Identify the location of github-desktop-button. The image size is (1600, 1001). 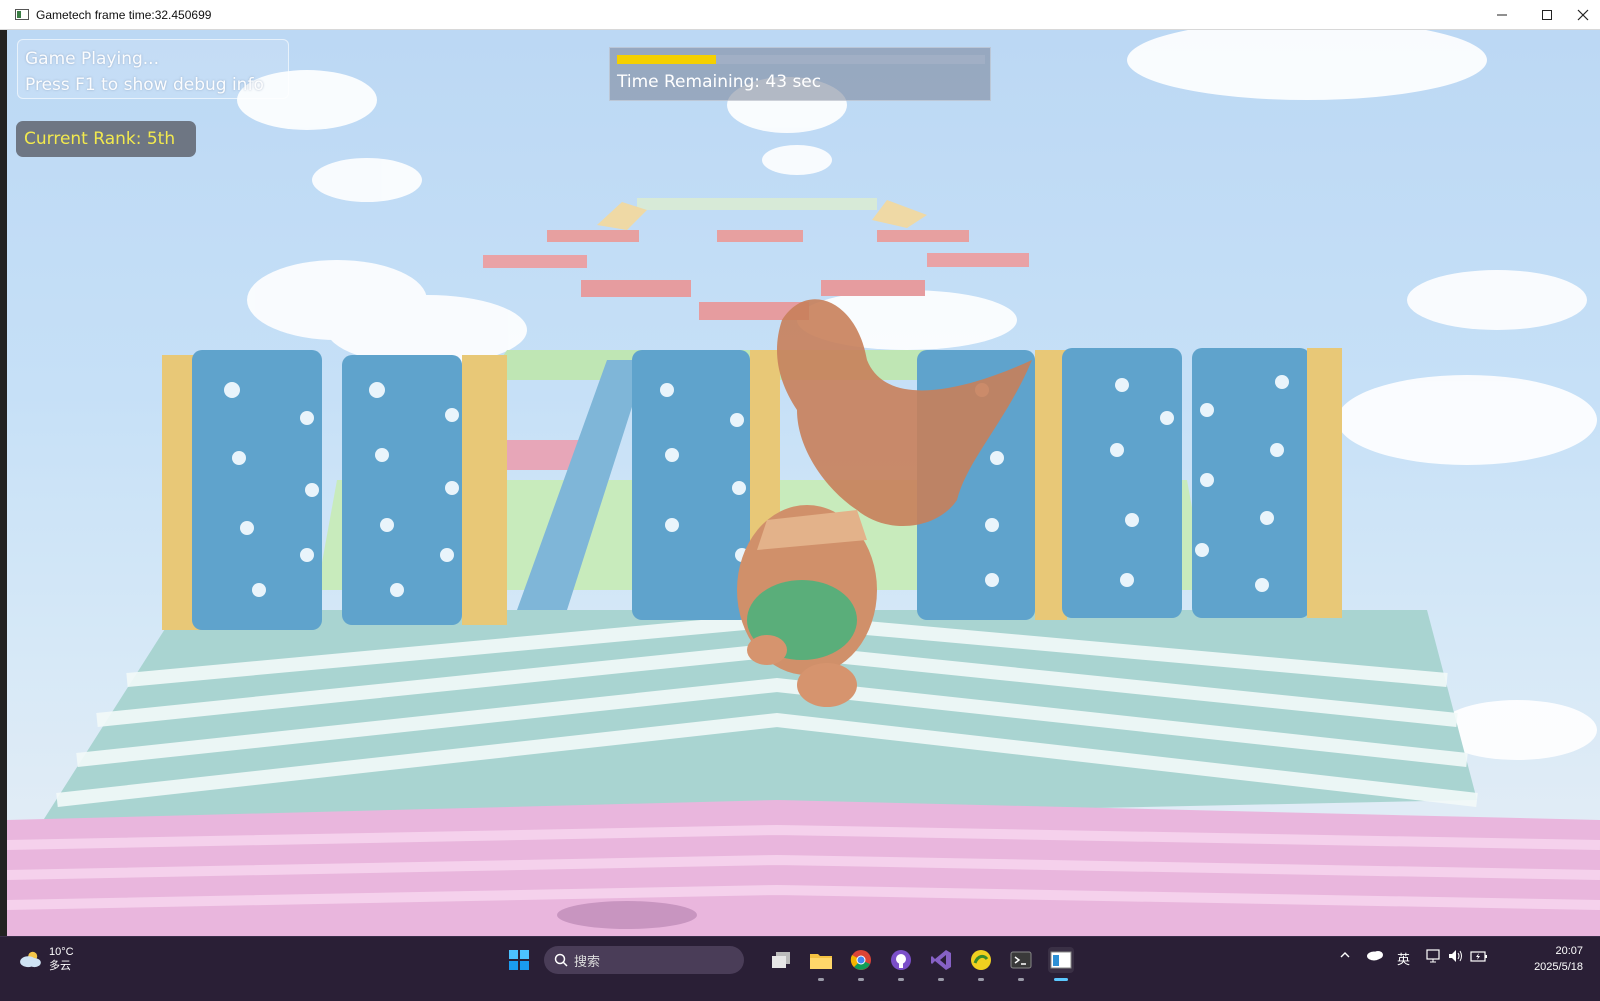
(901, 964).